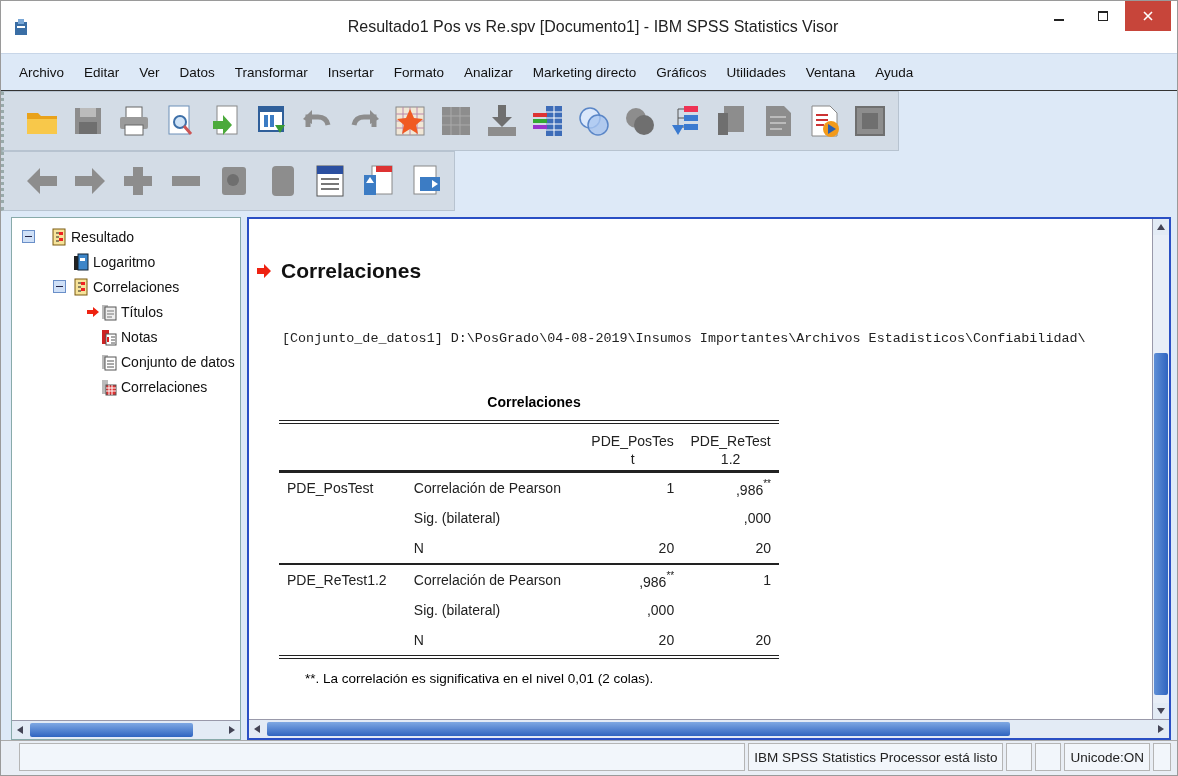 This screenshot has width=1178, height=776. I want to click on menu-item: Analizar, so click(488, 72).